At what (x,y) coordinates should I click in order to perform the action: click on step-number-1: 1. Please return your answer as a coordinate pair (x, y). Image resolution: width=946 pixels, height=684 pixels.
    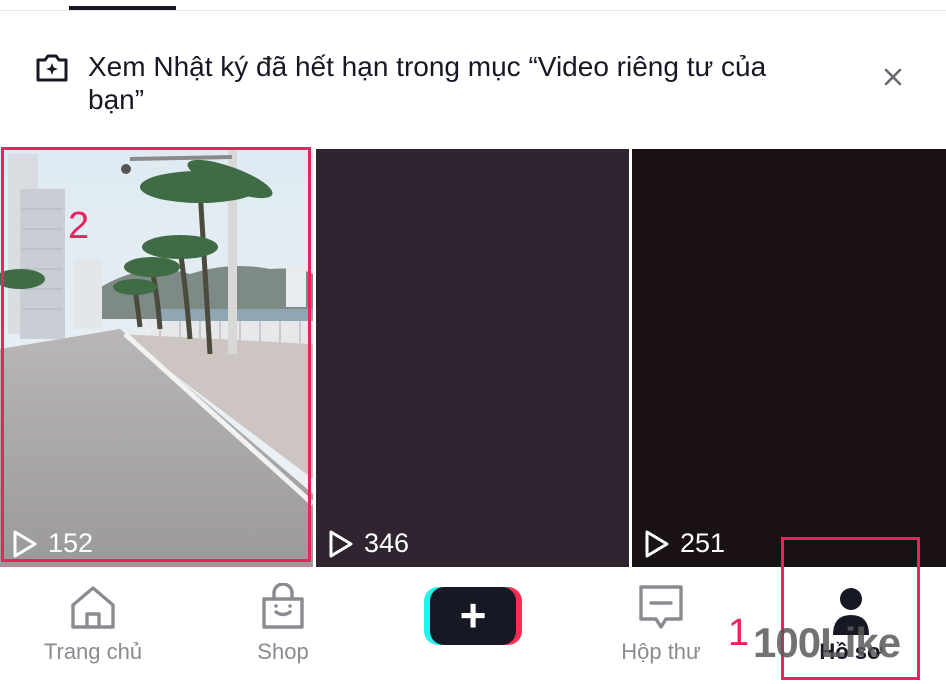
    Looking at the image, I should click on (739, 633).